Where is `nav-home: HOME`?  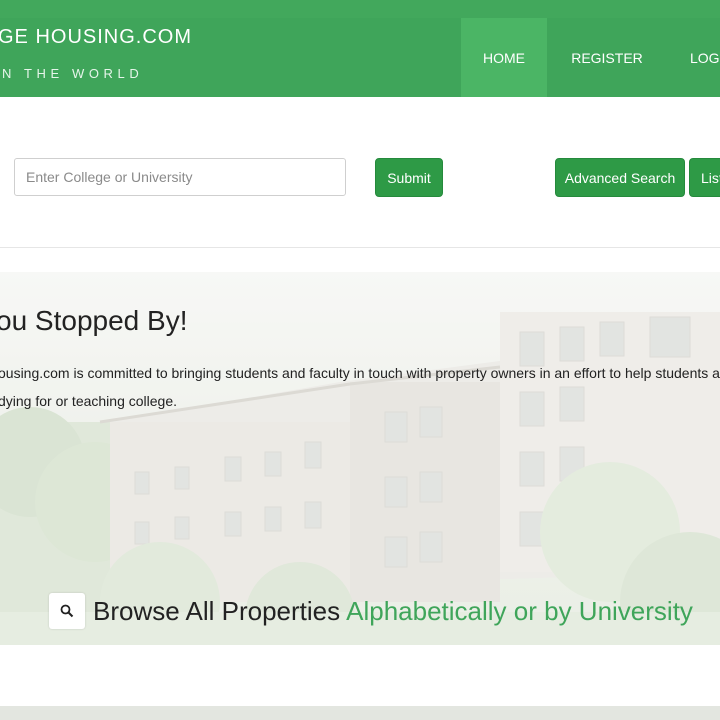
nav-home: HOME is located at coordinates (504, 57).